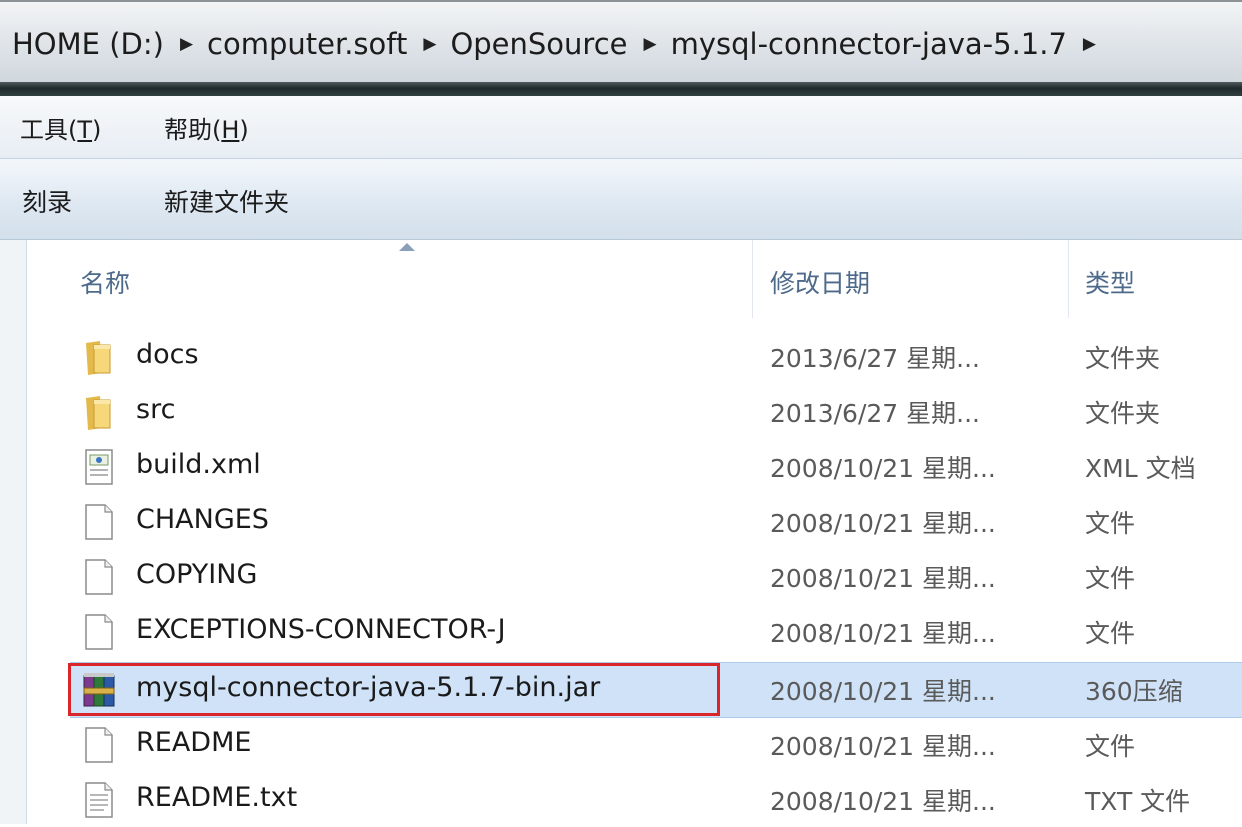  Describe the element at coordinates (167, 354) in the screenshot. I see `file-name: docs` at that location.